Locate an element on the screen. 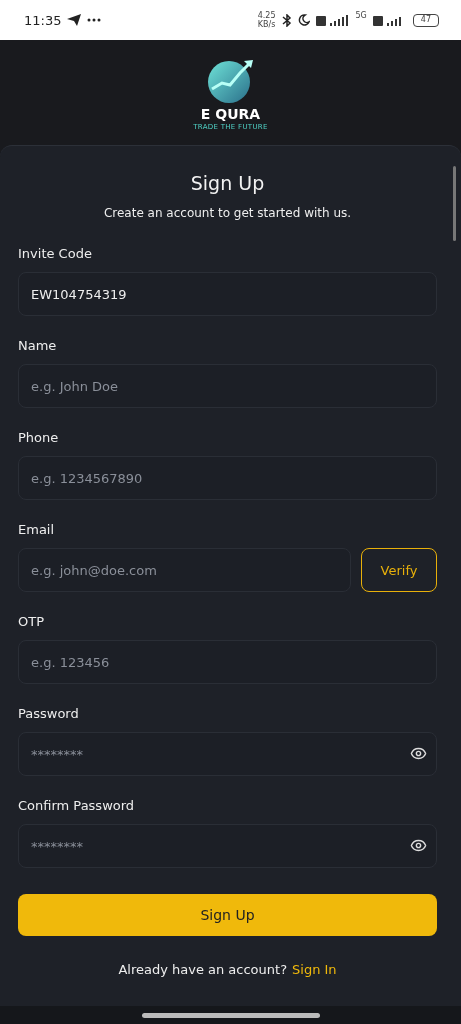  send-icon is located at coordinates (74, 20).